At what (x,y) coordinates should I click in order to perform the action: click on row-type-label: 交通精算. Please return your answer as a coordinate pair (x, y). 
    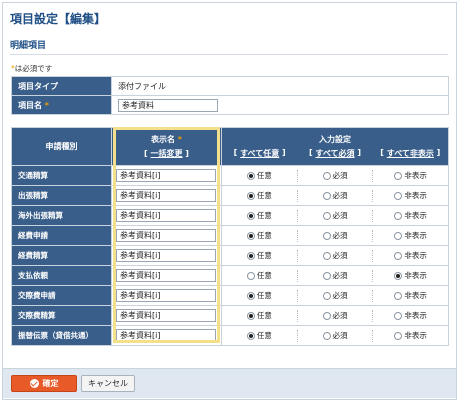
    Looking at the image, I should click on (61, 175).